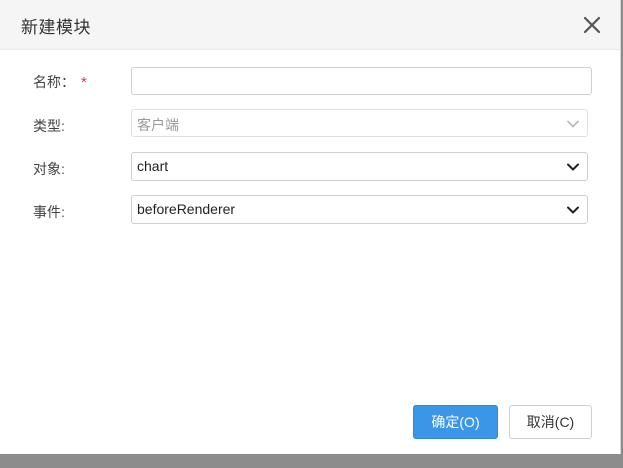  Describe the element at coordinates (359, 123) in the screenshot. I see `type-select: 客户端` at that location.